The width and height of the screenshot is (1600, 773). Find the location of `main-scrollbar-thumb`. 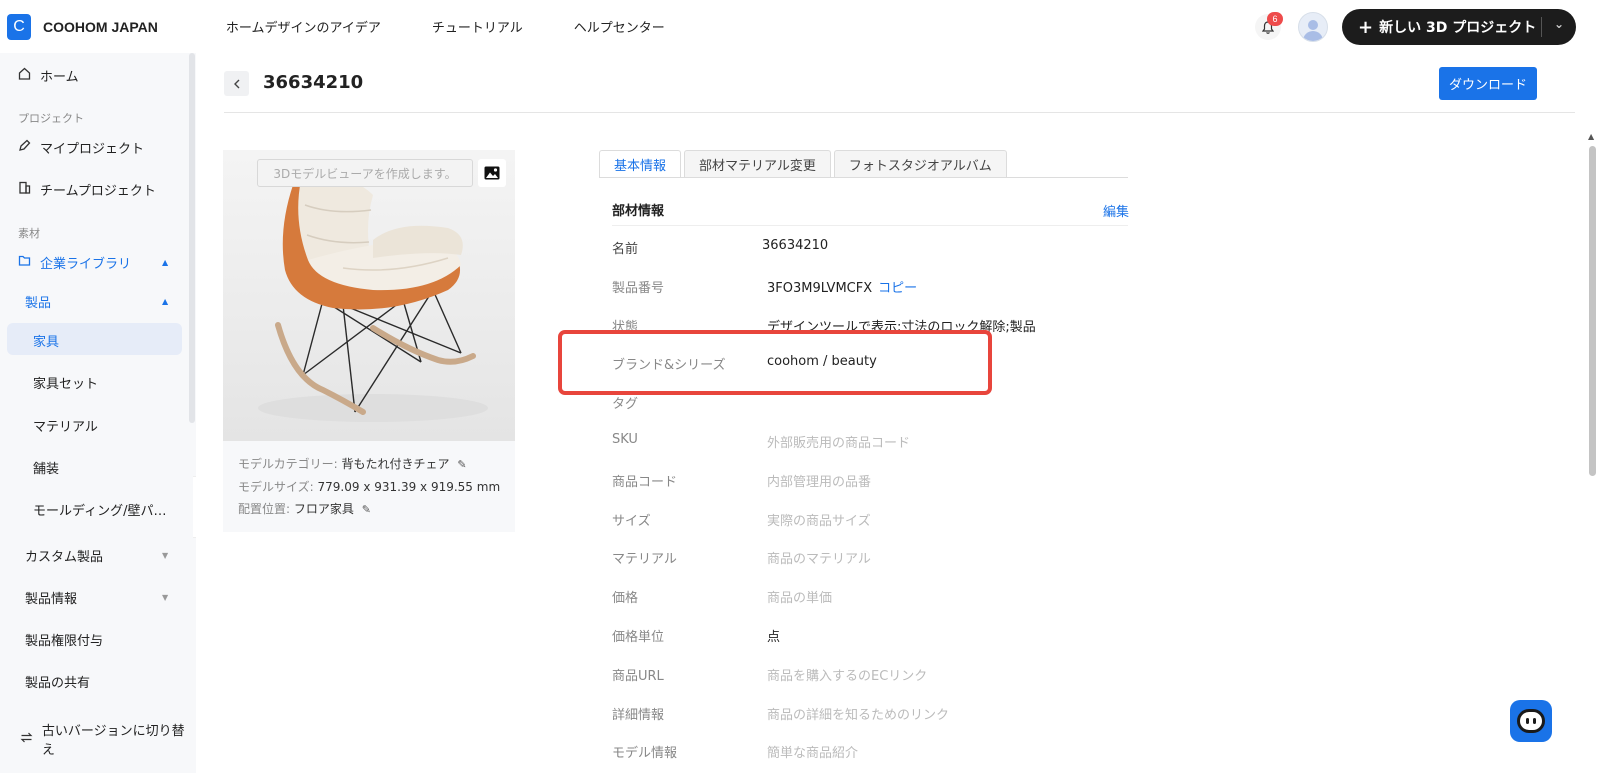

main-scrollbar-thumb is located at coordinates (1592, 311).